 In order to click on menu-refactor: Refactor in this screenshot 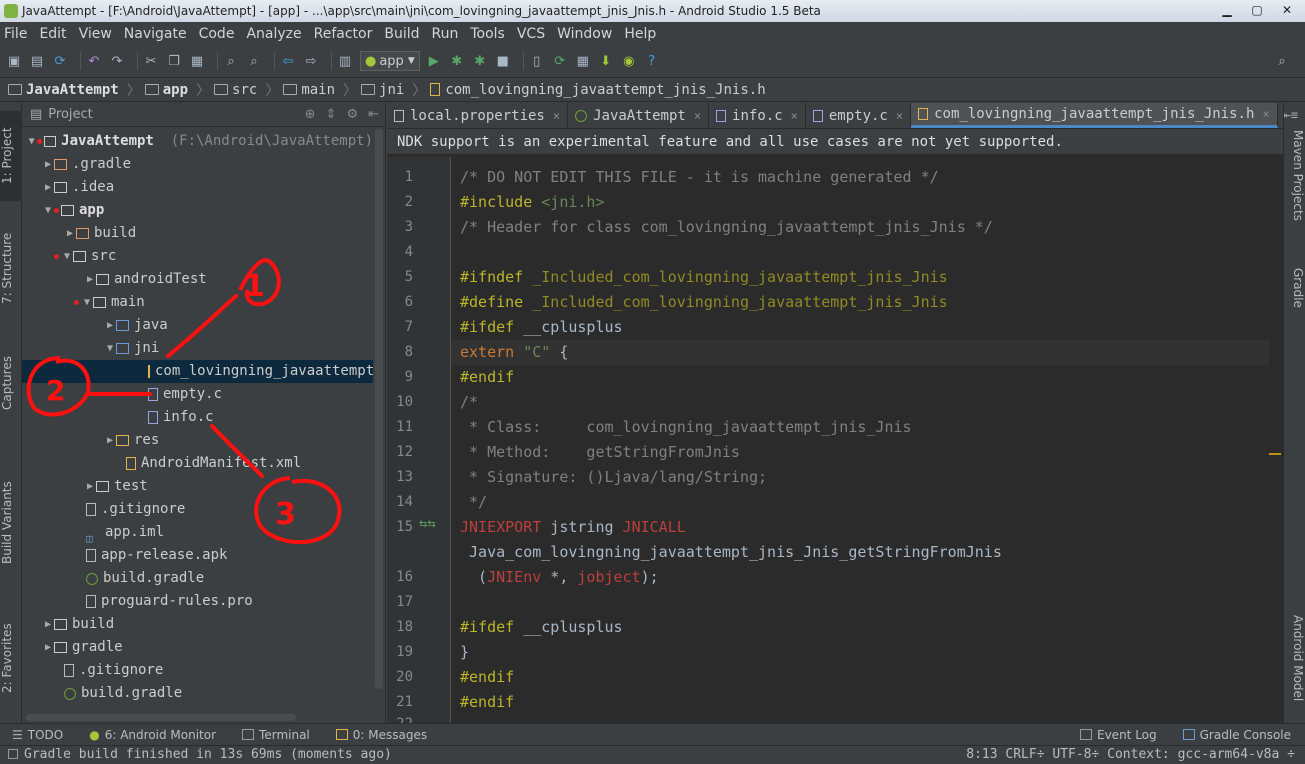, I will do `click(343, 34)`.